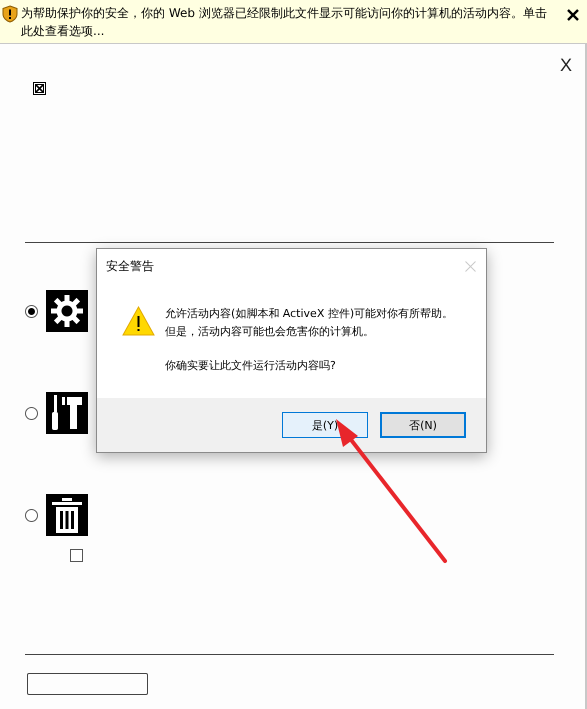 The height and width of the screenshot is (709, 587). Describe the element at coordinates (566, 65) in the screenshot. I see `close-button: X` at that location.